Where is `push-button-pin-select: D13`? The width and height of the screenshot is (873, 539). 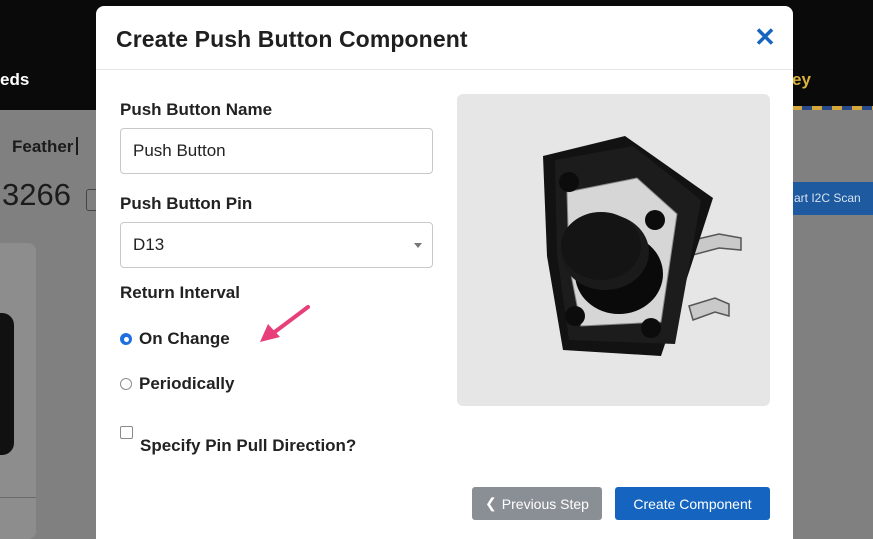 push-button-pin-select: D13 is located at coordinates (276, 245).